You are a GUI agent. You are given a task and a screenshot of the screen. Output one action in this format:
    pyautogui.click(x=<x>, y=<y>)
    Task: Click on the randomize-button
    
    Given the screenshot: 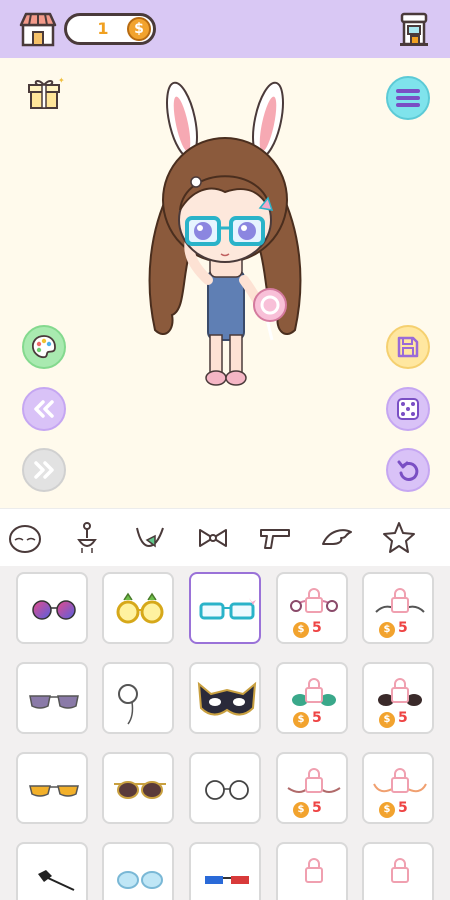 What is the action you would take?
    pyautogui.click(x=408, y=409)
    